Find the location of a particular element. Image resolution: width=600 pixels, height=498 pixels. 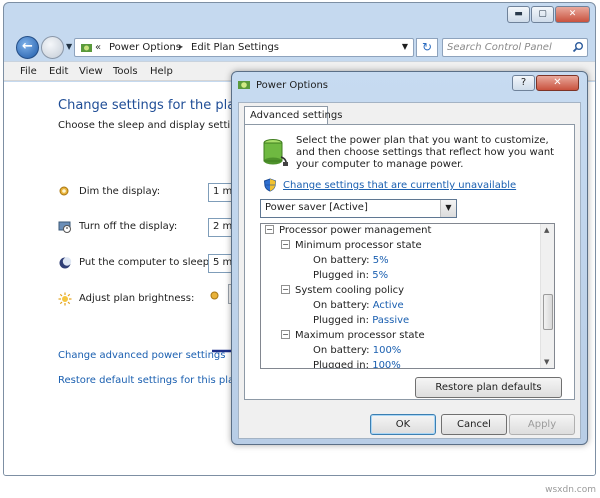

tree-item: Plugged in: Passive is located at coordinates (361, 322).